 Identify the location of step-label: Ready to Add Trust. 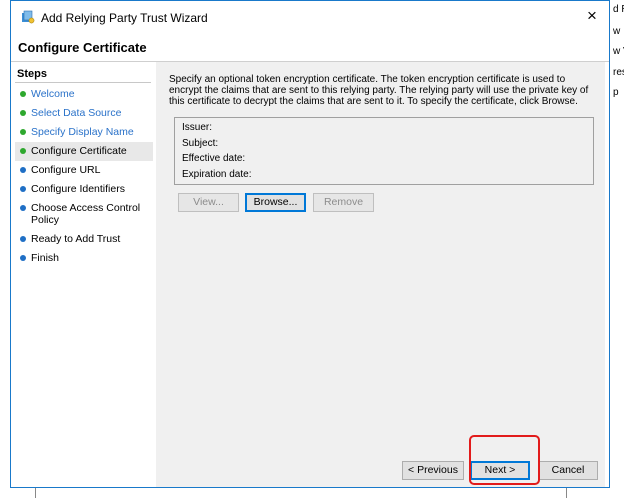
(76, 239).